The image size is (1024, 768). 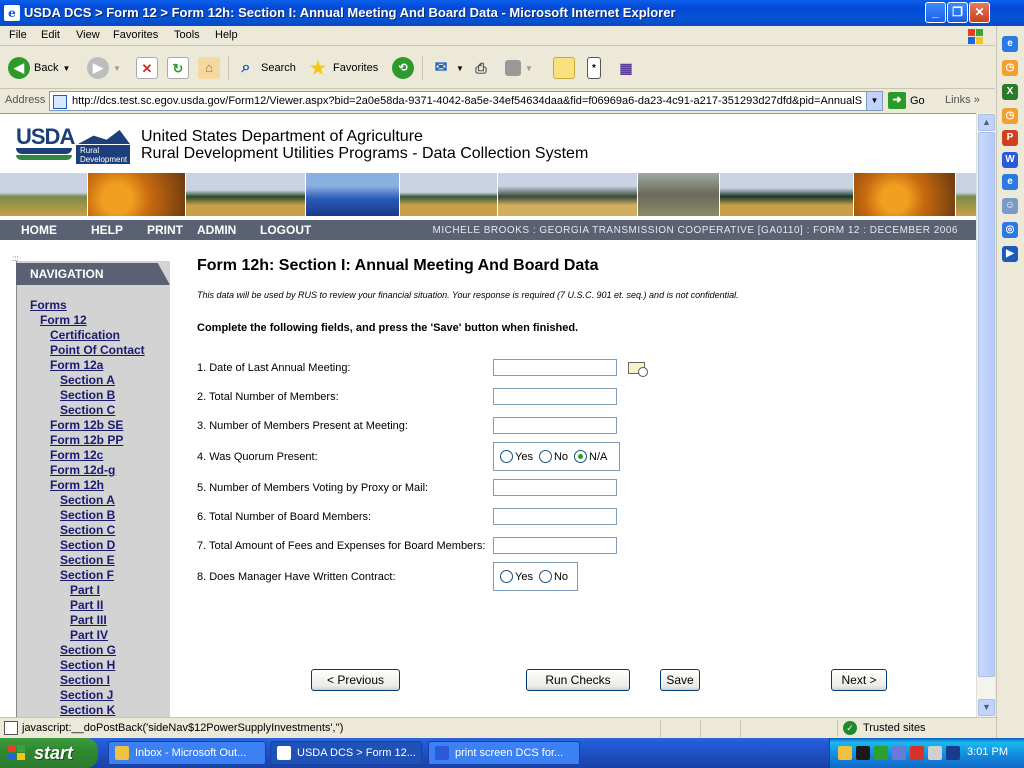 I want to click on nav-part-iv: Part IV, so click(x=89, y=635).